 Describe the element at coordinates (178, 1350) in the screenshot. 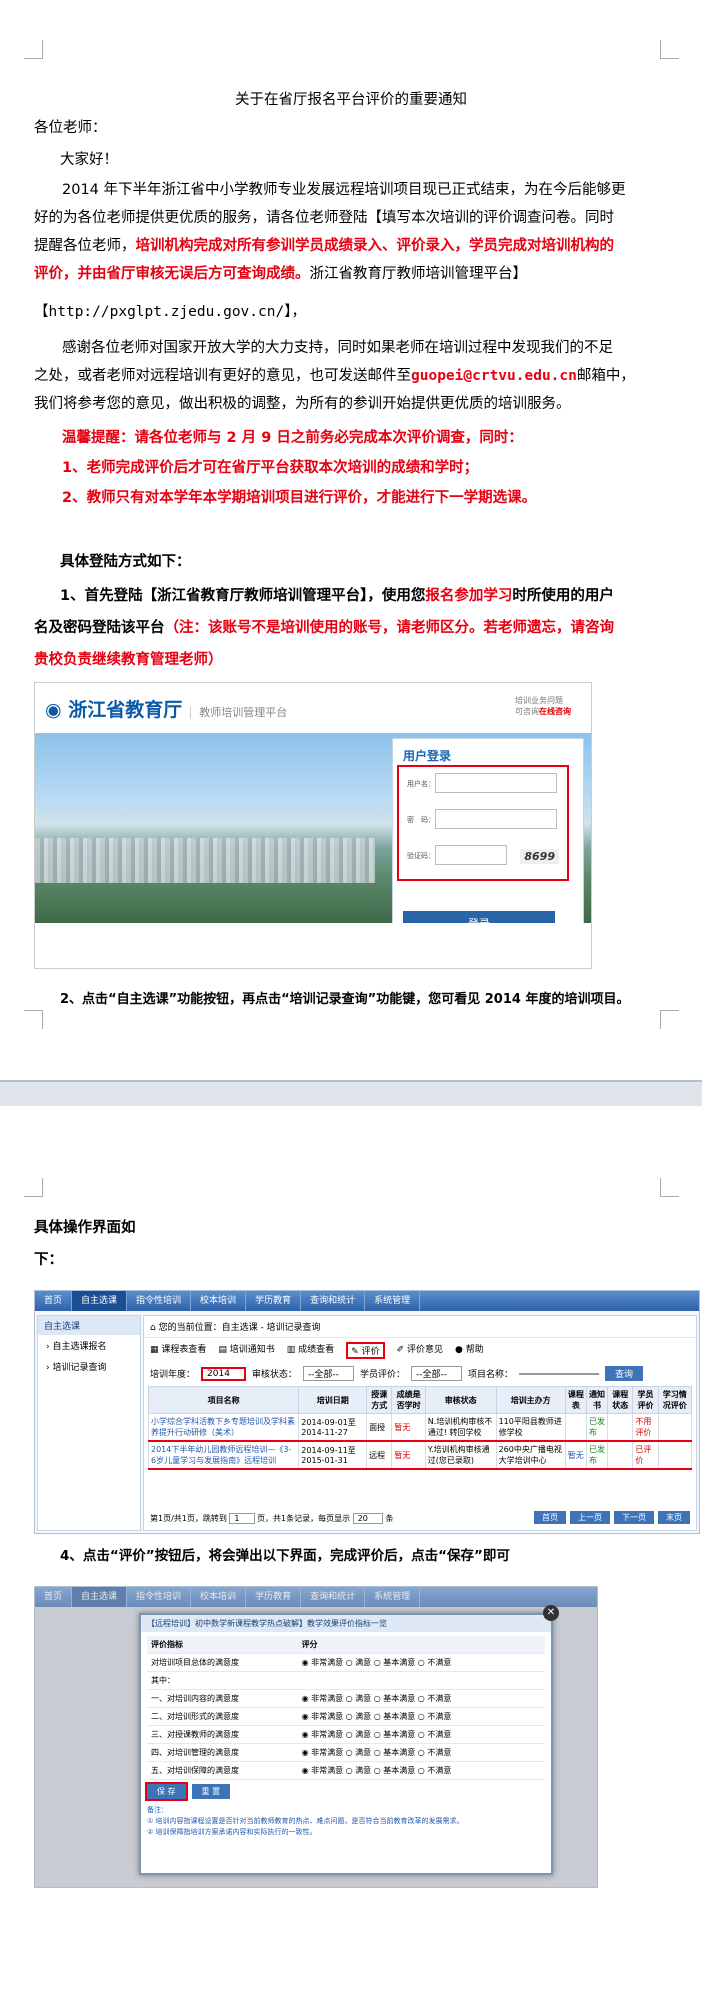

I see `schedule-button: ▦ 课程表查看` at that location.